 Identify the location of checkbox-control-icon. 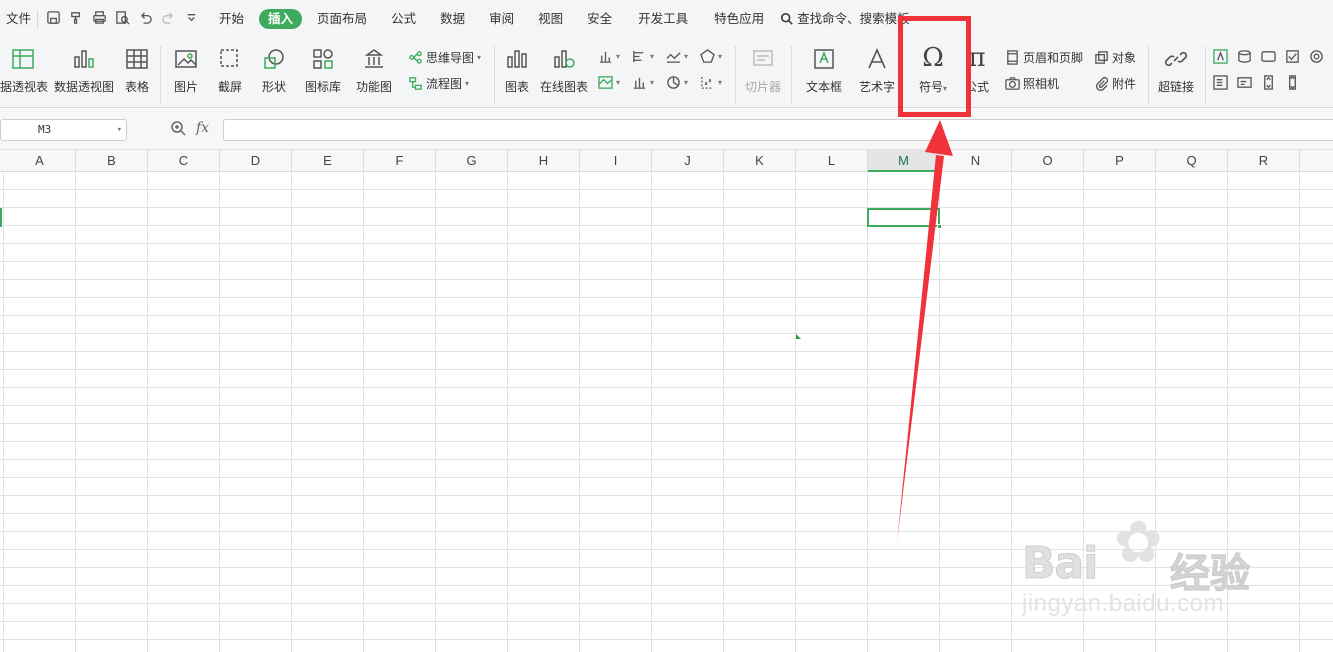
(1292, 56).